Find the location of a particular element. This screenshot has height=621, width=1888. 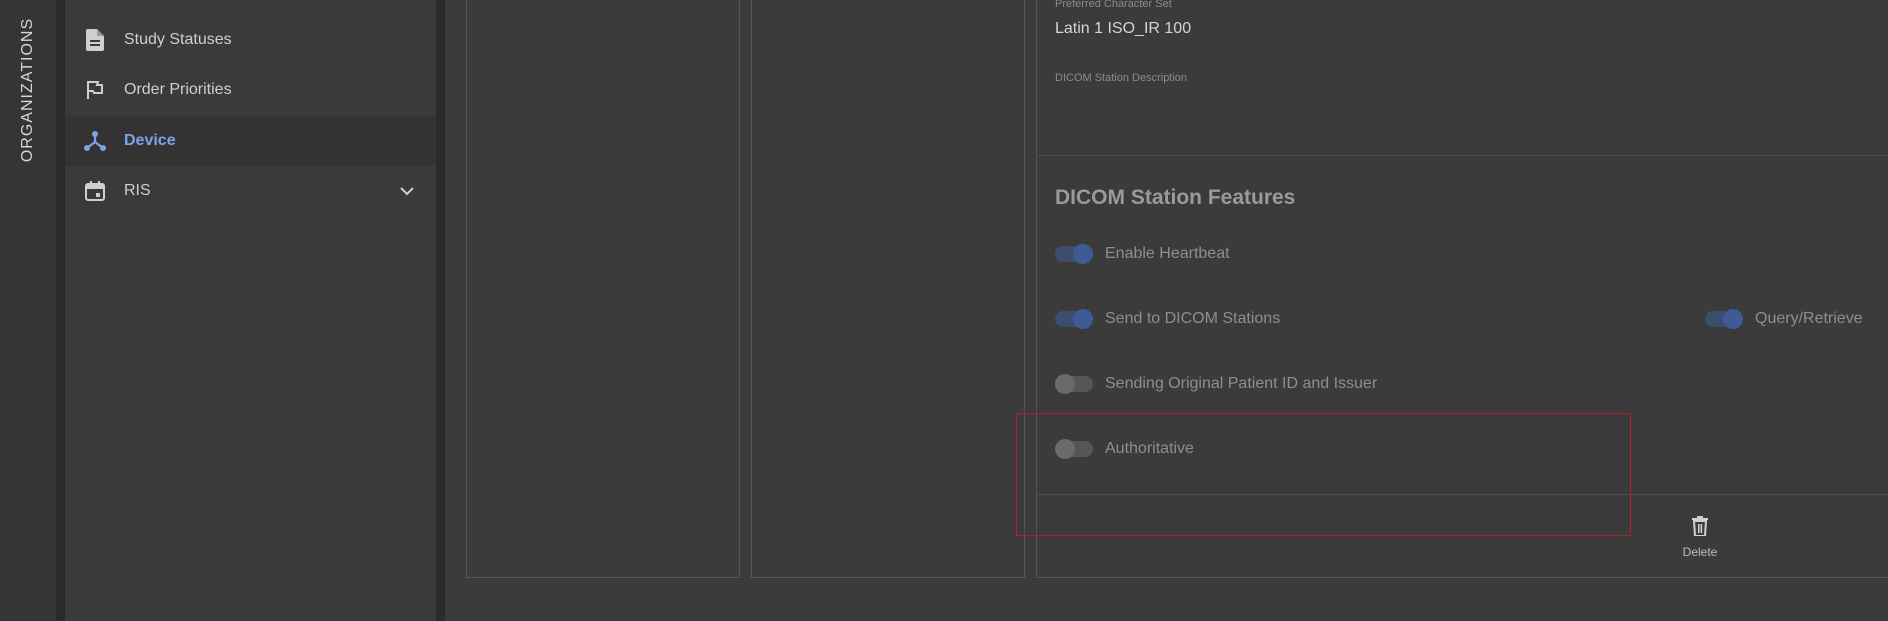

send-to-dicom-row: Send to DICOM Stations is located at coordinates (1167, 319).